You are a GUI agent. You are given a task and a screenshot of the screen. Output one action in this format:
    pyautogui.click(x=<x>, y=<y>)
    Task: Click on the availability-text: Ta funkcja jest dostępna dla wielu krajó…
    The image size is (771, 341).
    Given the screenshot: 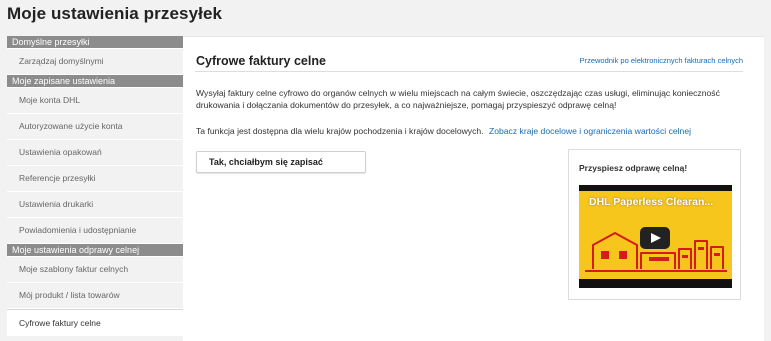 What is the action you would take?
    pyautogui.click(x=340, y=131)
    